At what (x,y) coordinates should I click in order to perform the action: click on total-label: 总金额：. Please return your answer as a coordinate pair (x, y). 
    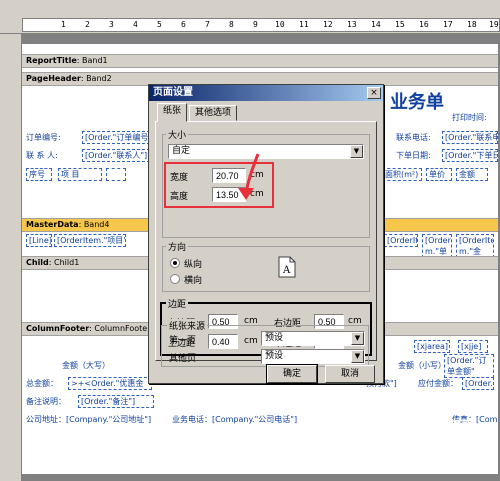
    Looking at the image, I should click on (42, 383).